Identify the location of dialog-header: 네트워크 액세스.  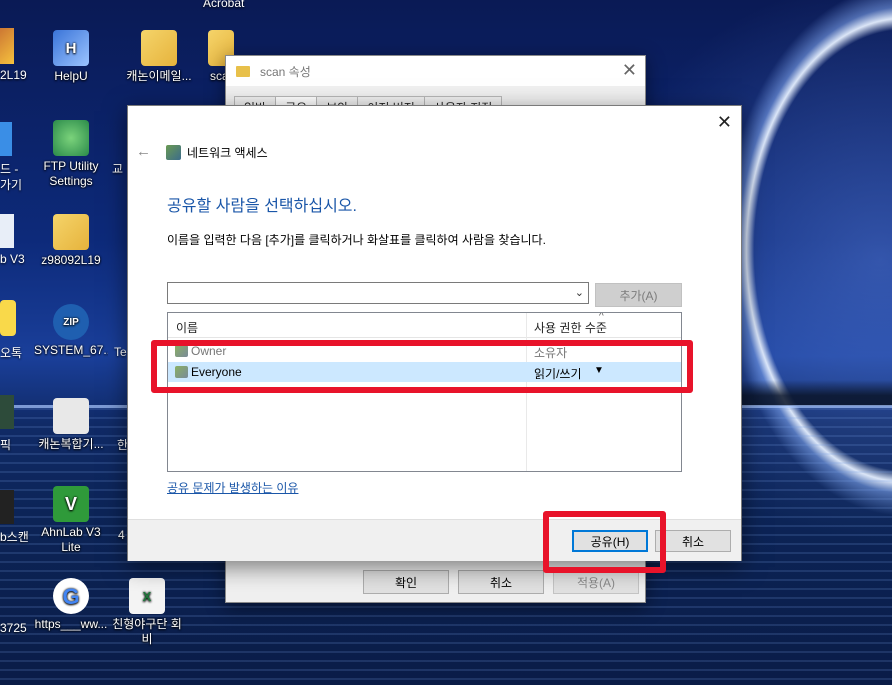
(217, 152).